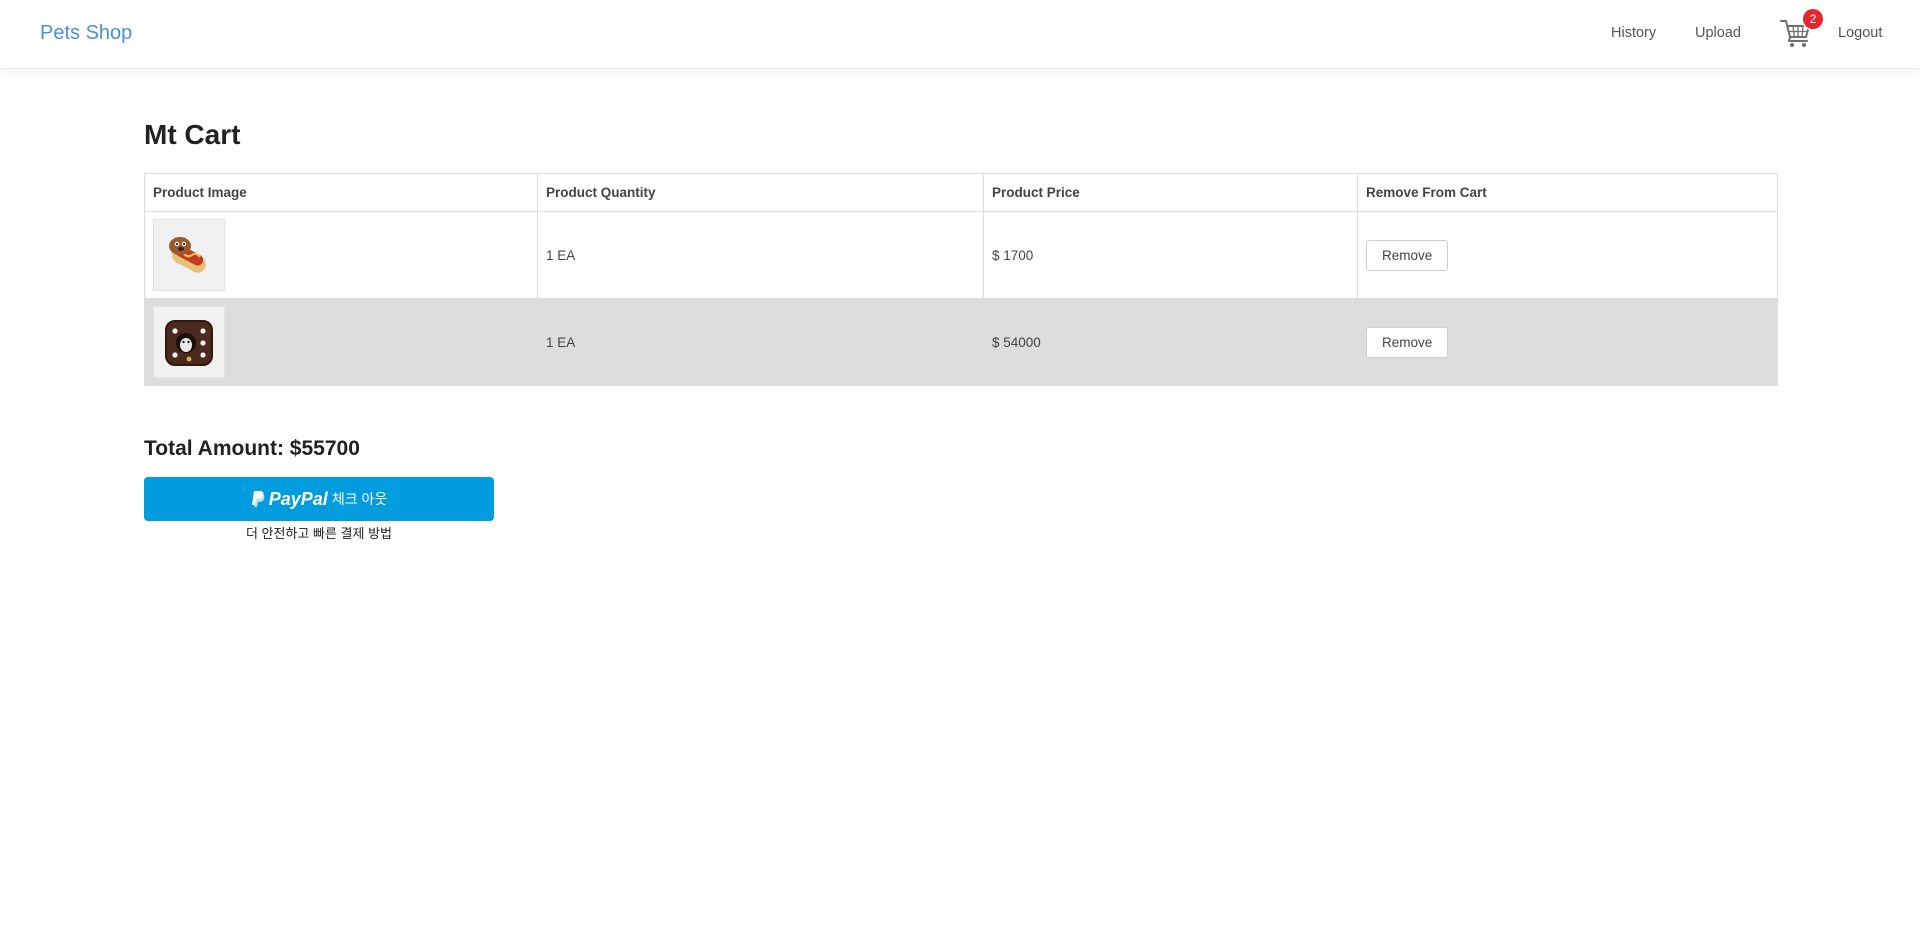 The width and height of the screenshot is (1920, 938). I want to click on dice-pet-house-image, so click(189, 342).